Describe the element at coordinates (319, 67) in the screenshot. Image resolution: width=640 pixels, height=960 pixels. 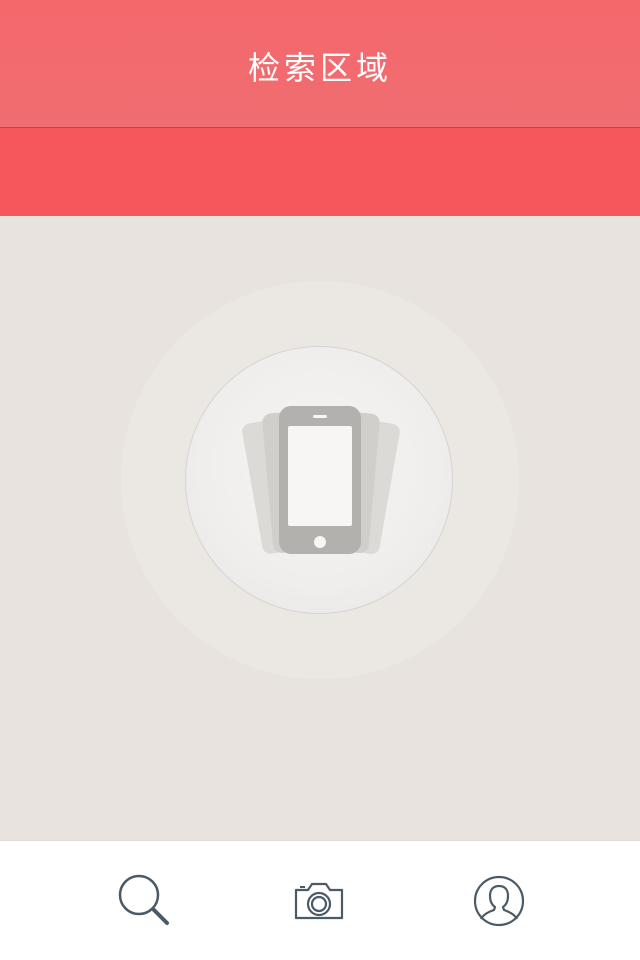
I see `page-title: 检索区域` at that location.